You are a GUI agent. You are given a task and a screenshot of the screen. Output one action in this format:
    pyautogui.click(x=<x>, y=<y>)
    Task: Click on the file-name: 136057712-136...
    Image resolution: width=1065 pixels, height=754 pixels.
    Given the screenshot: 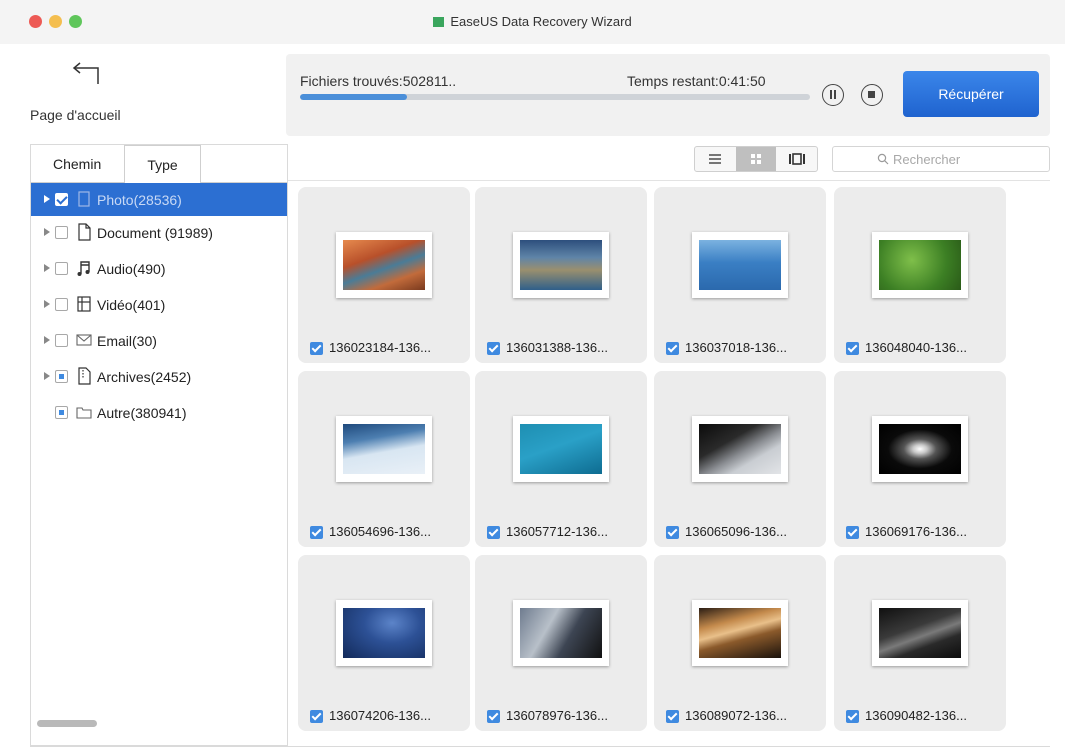 What is the action you would take?
    pyautogui.click(x=557, y=531)
    